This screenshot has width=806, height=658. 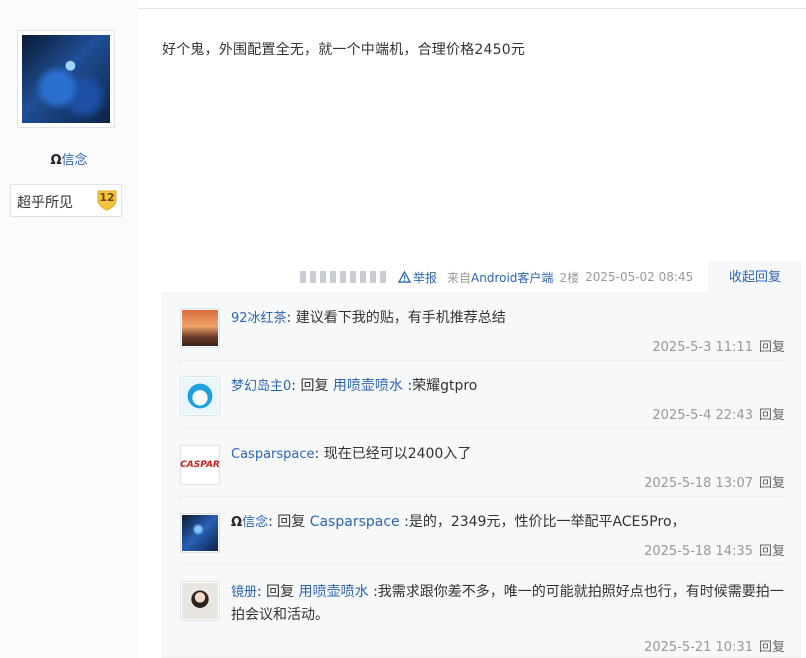 I want to click on reply-content: 建议看下我的贴，有手机推荐总结, so click(x=398, y=318).